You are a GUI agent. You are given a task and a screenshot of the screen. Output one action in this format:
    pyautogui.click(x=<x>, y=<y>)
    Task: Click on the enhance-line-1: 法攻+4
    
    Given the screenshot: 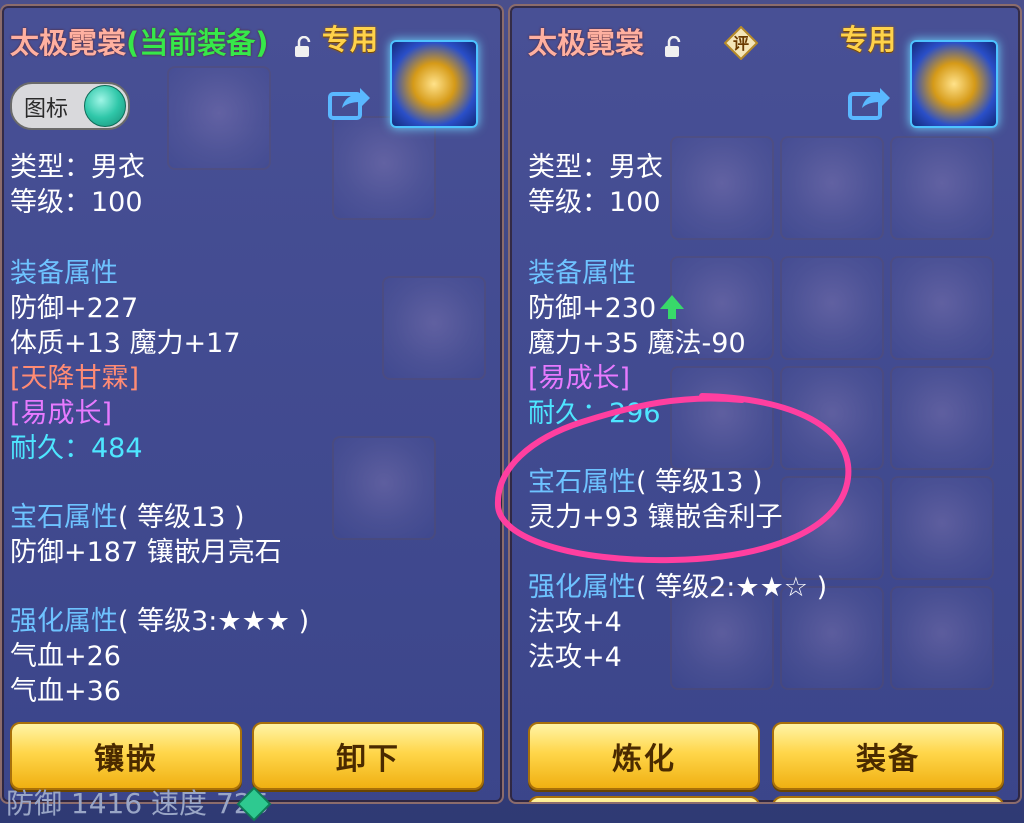 What is the action you would take?
    pyautogui.click(x=575, y=622)
    